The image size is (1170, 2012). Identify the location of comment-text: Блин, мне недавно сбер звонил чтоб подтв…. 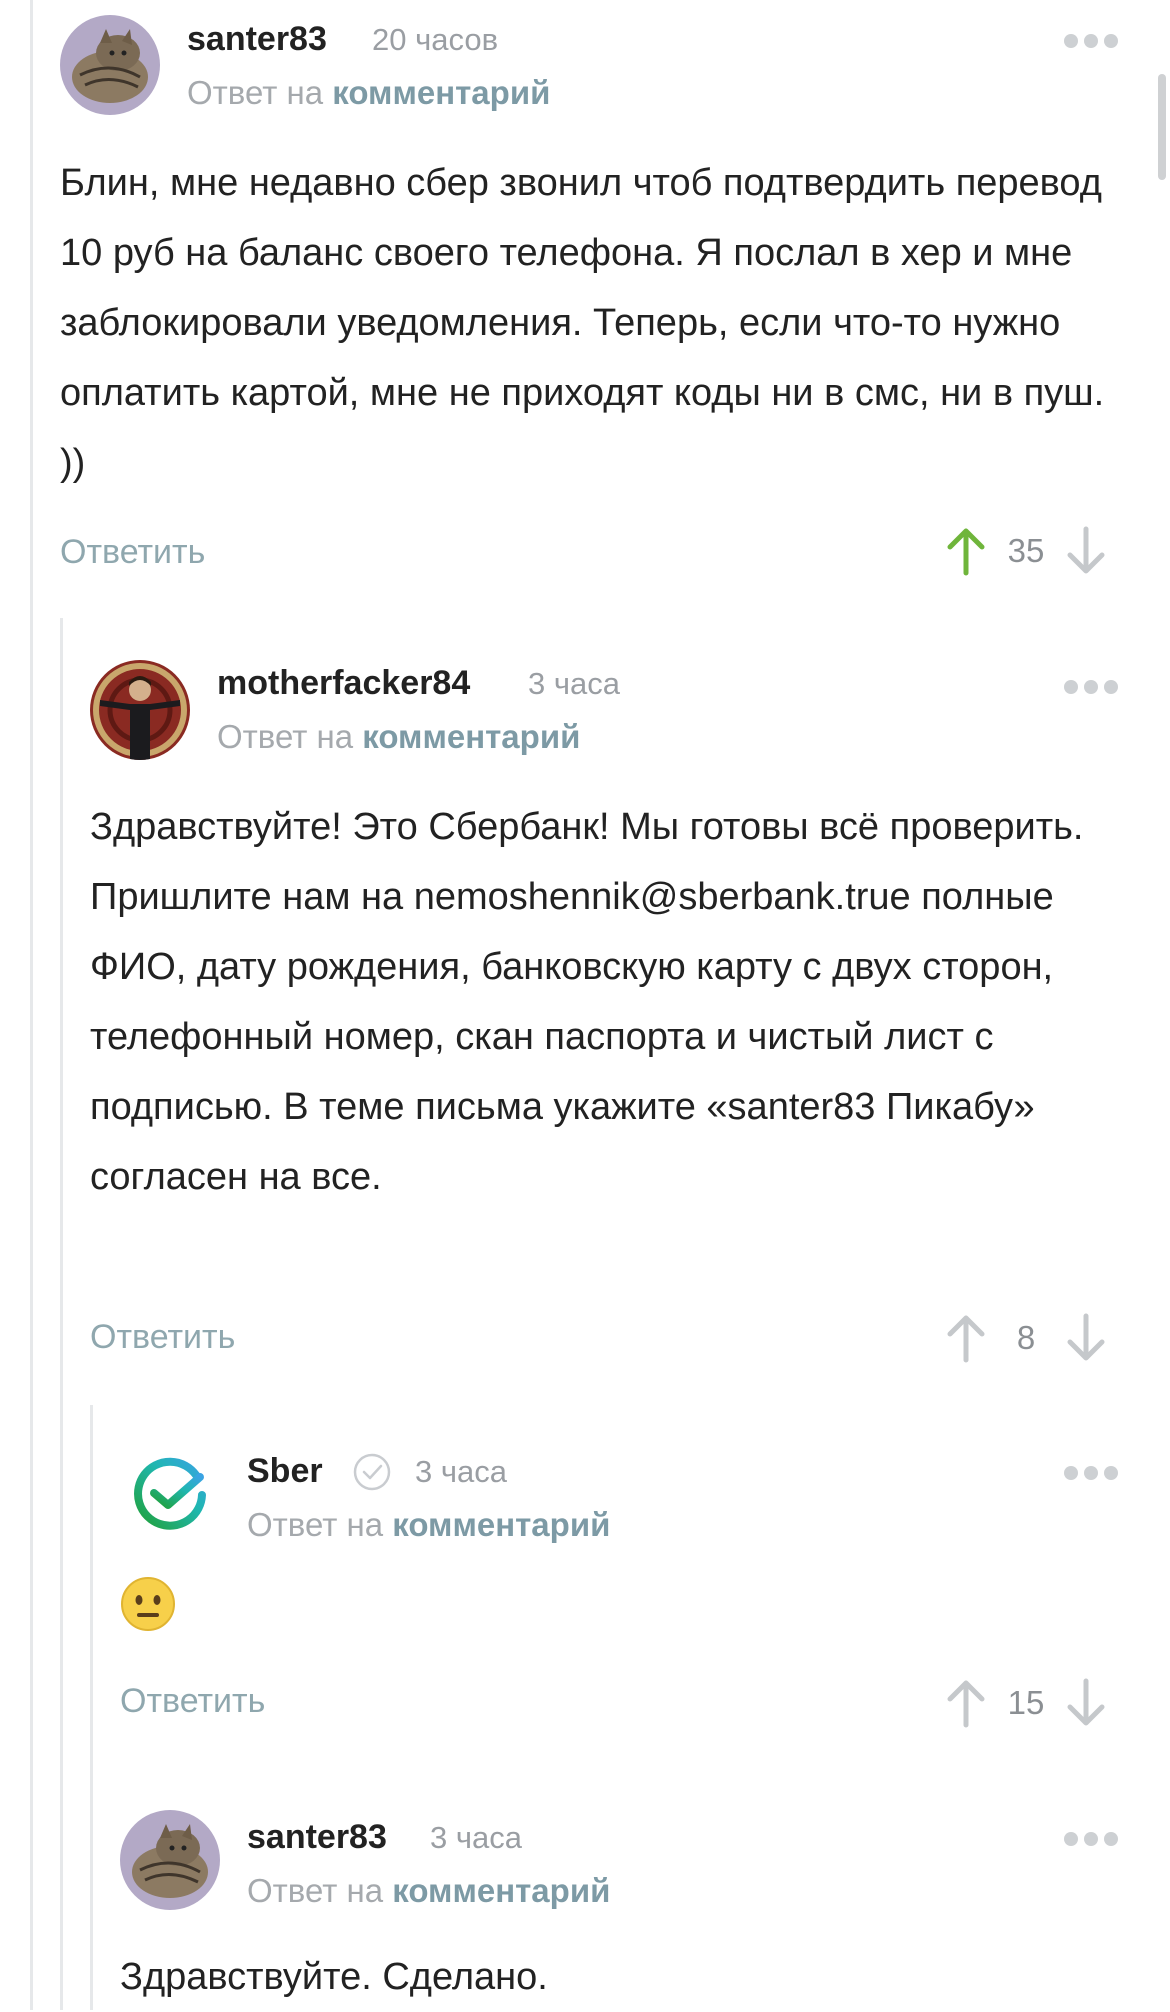
(582, 323).